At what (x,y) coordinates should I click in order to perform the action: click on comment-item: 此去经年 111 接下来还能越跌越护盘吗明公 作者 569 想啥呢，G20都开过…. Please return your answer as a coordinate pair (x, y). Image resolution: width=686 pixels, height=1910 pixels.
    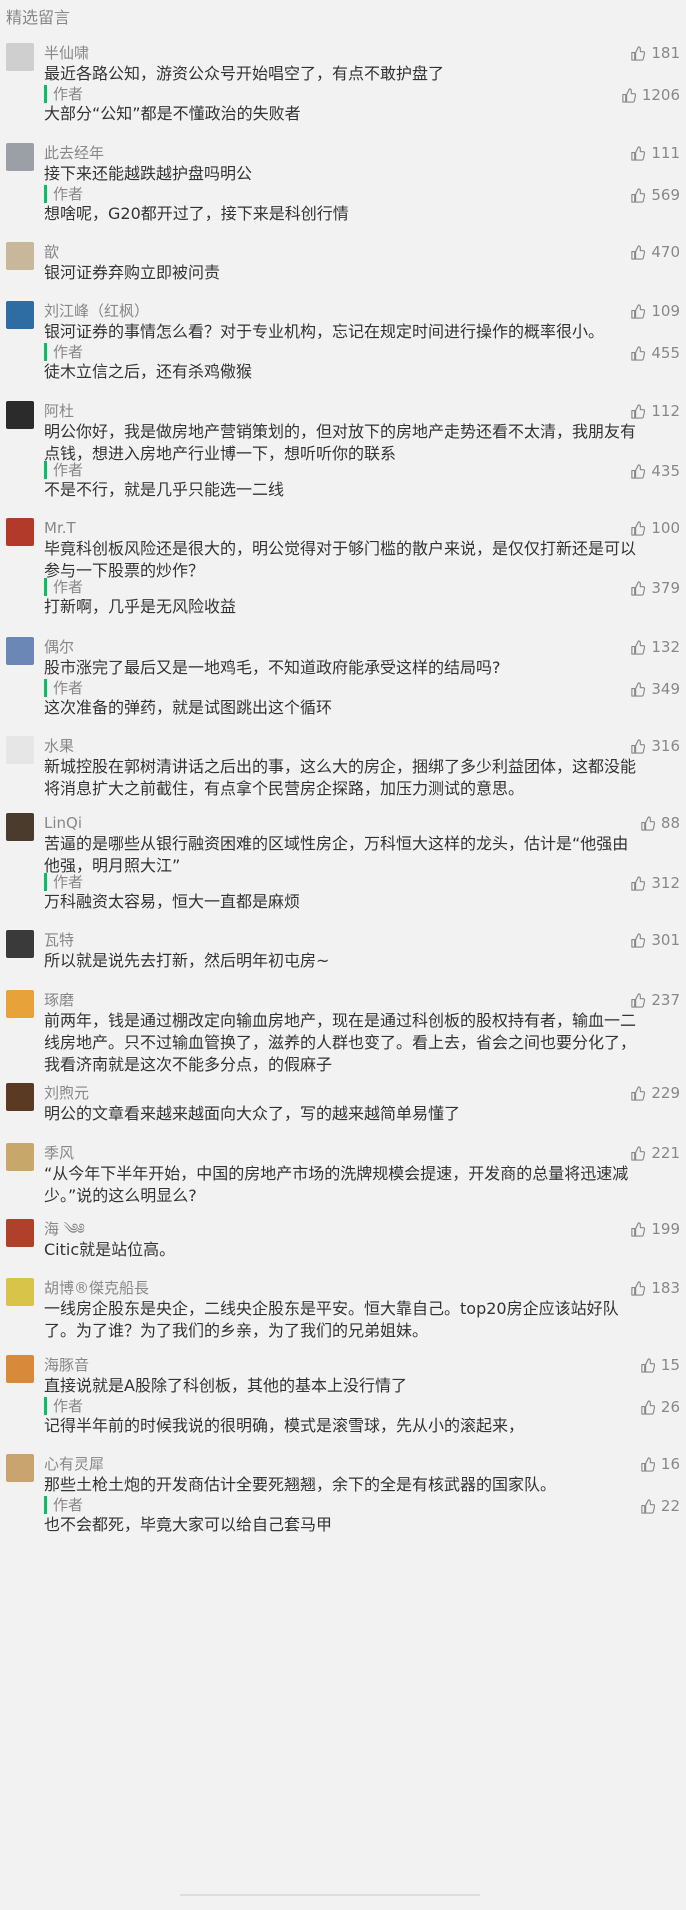
    Looking at the image, I should click on (343, 184).